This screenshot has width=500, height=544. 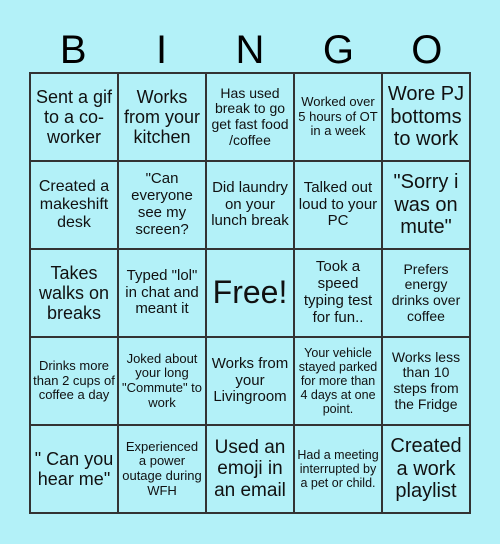 What do you see at coordinates (426, 205) in the screenshot?
I see `bingo-cell: "Sorry i was on mute"` at bounding box center [426, 205].